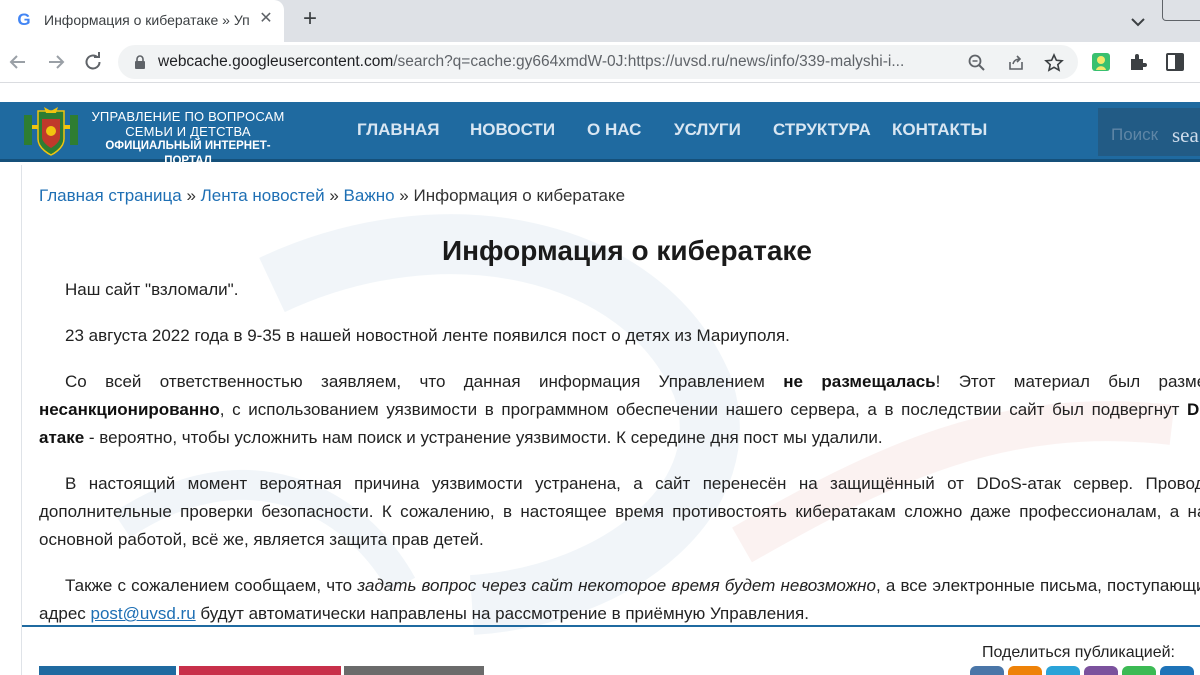 Image resolution: width=1200 pixels, height=675 pixels. Describe the element at coordinates (1101, 62) in the screenshot. I see `extension-green-icon` at that location.